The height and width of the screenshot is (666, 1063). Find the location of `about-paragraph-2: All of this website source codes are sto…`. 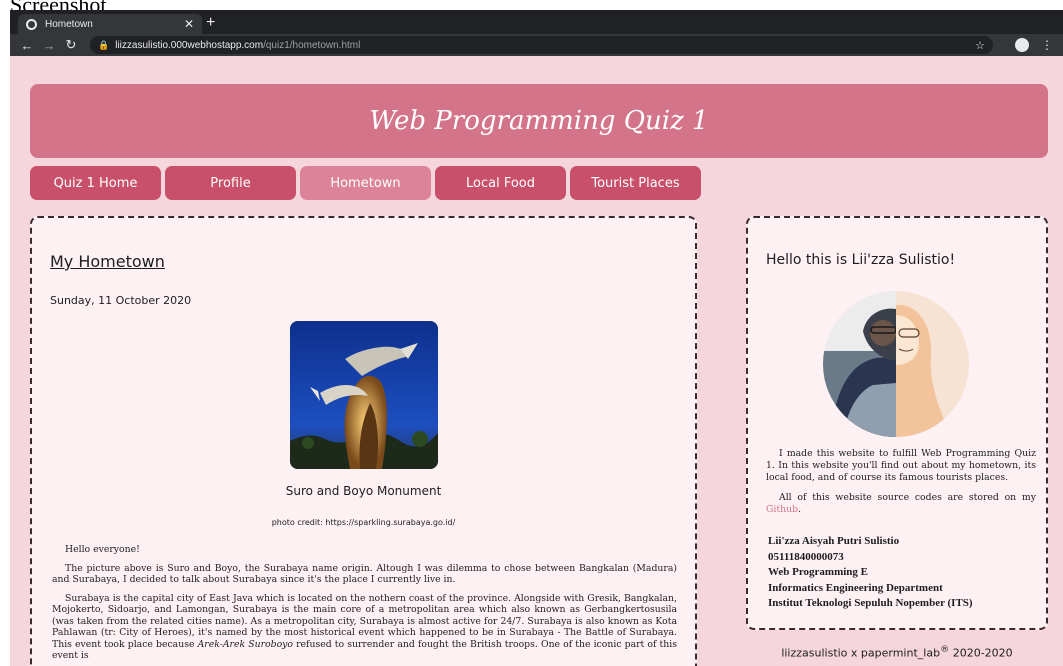

about-paragraph-2: All of this website source codes are sto… is located at coordinates (901, 504).